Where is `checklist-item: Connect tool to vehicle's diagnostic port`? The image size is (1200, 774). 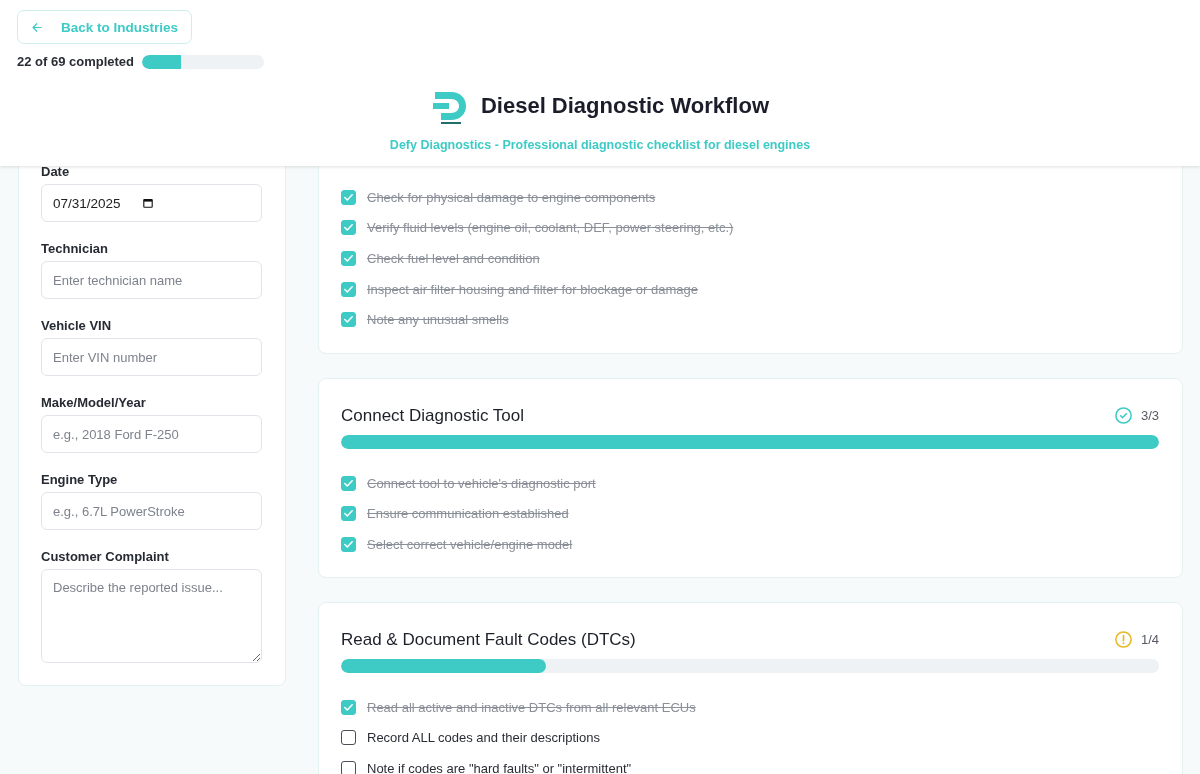
checklist-item: Connect tool to vehicle's diagnostic port is located at coordinates (481, 483).